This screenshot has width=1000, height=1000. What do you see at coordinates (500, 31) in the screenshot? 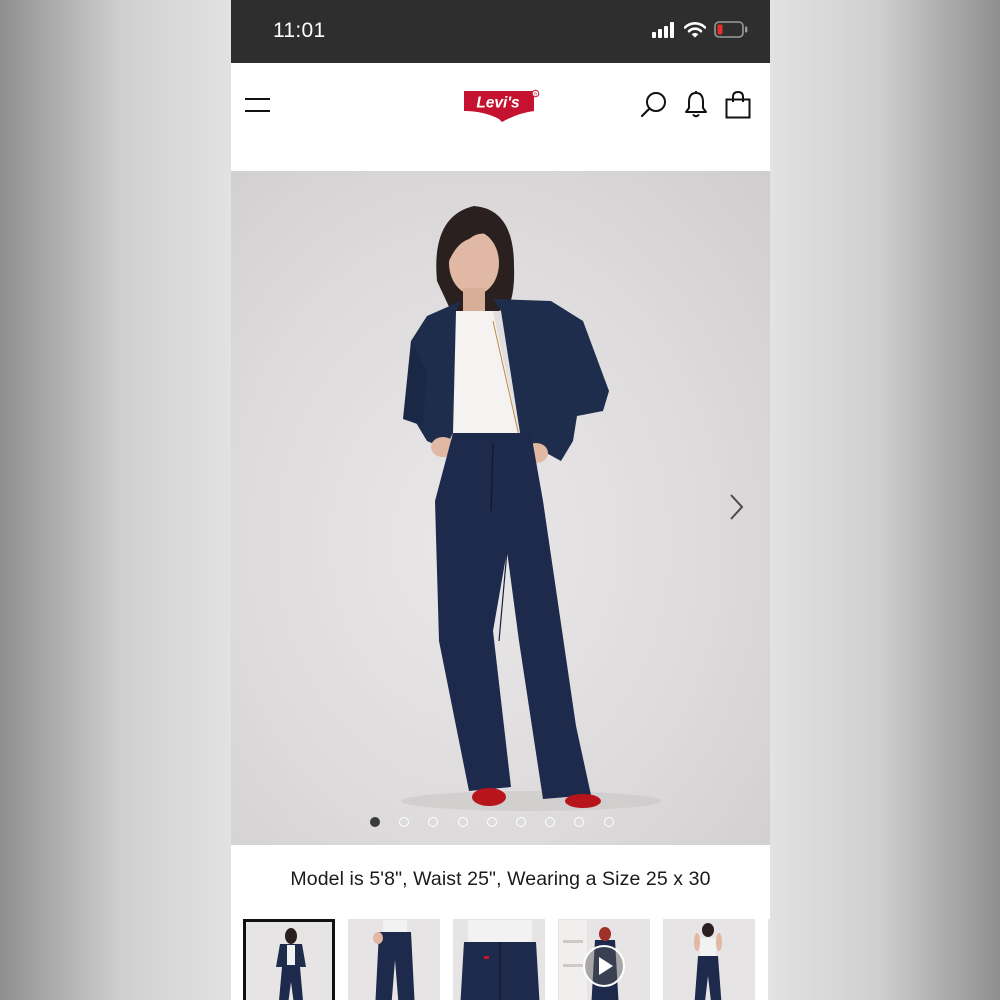
I see `status-bar: 11:01` at bounding box center [500, 31].